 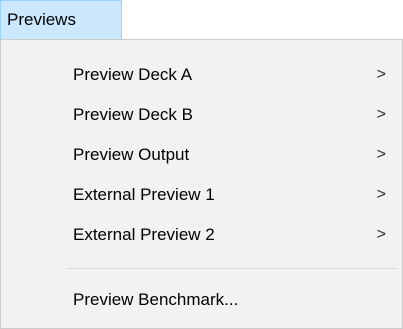 I want to click on menu-item-preview-deck-b: Preview Deck B >, so click(x=201, y=115).